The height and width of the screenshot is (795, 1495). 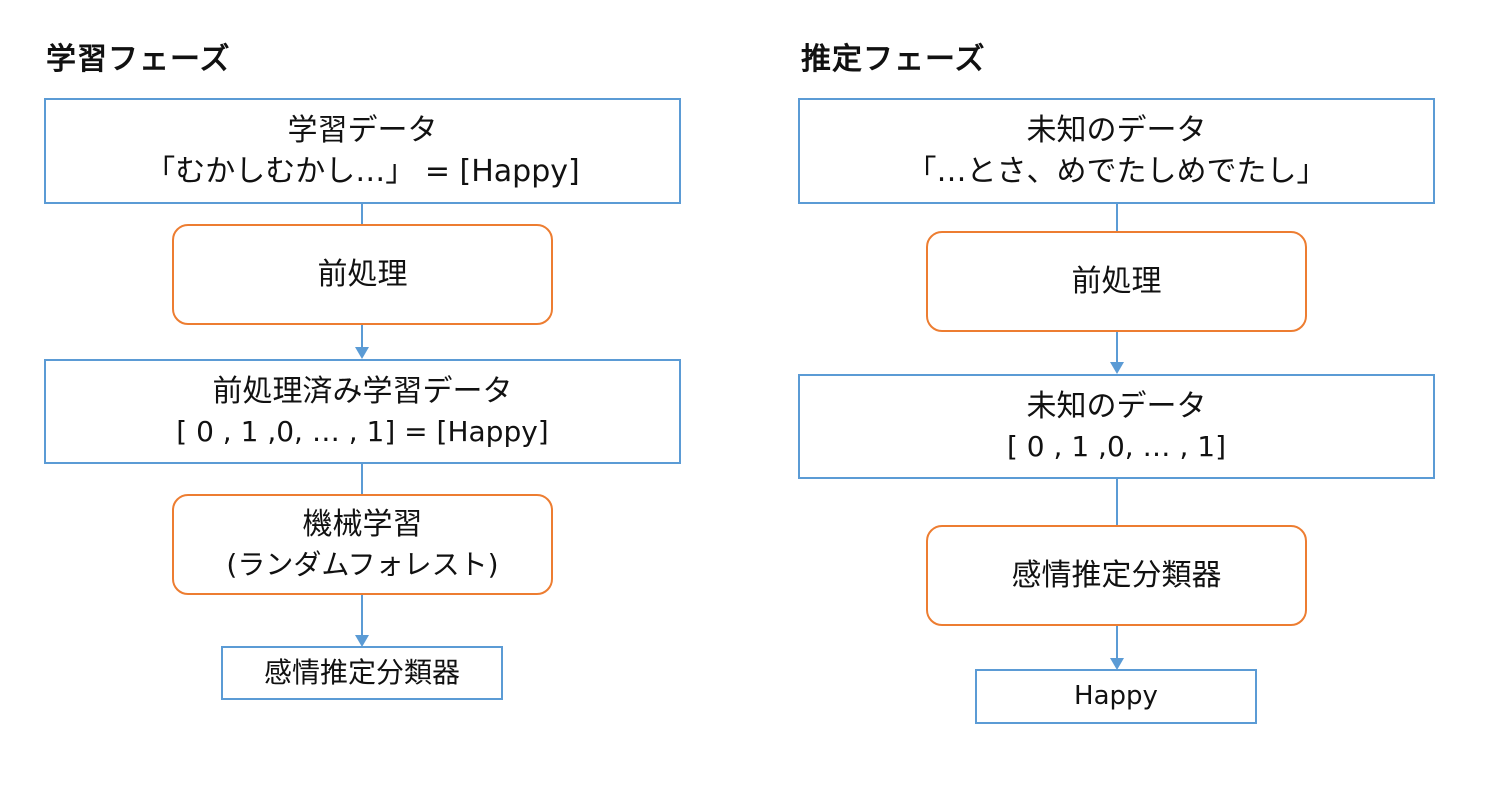 I want to click on emotion-classifier-output-box: 感情推定分類器, so click(x=362, y=673).